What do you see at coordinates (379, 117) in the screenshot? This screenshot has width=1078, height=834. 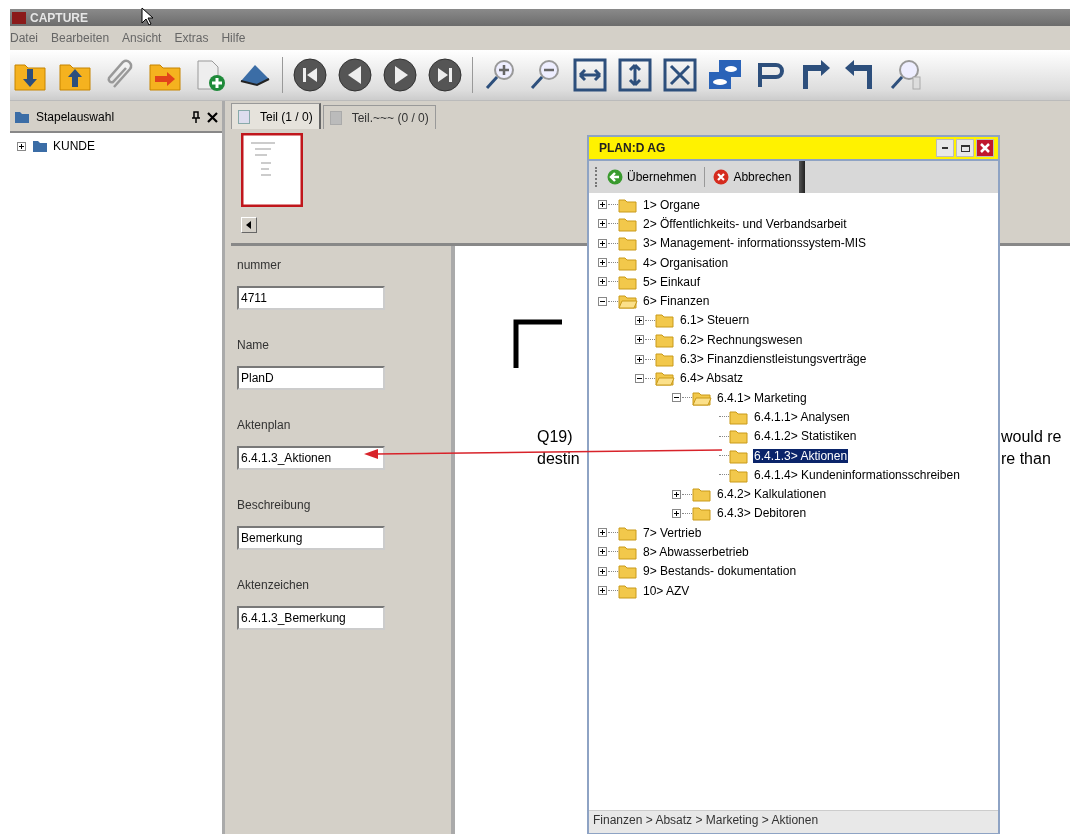 I see `tab: Teil.~~~ (0 / 0)` at bounding box center [379, 117].